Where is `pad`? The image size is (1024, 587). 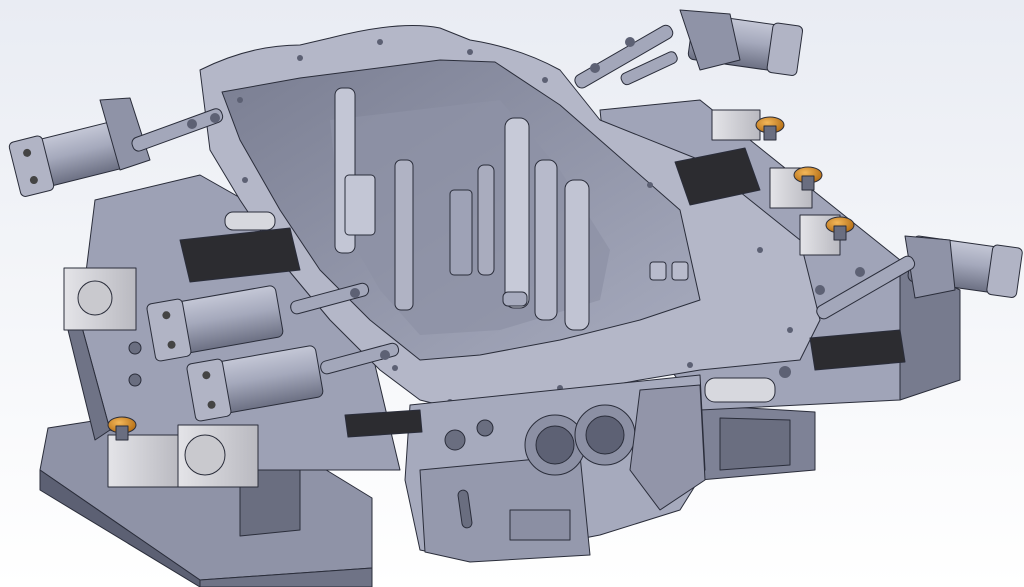 pad is located at coordinates (383, 423).